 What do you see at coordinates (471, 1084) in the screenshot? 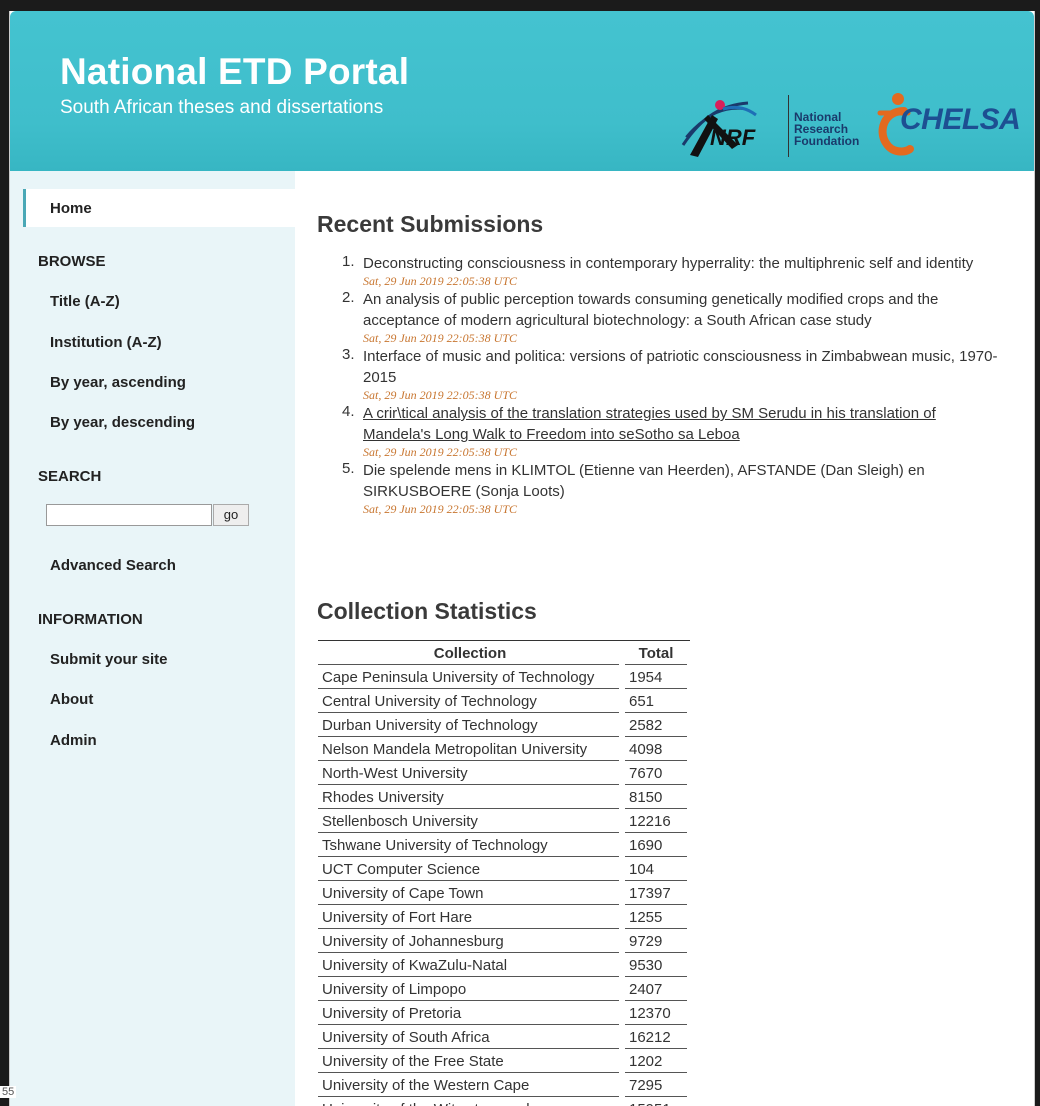
I see `collection-name: University of the Western Cape` at bounding box center [471, 1084].